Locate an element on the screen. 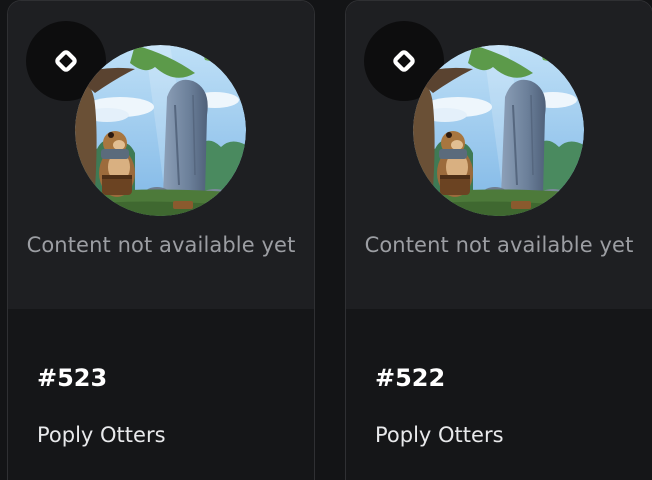  token-id: #523 is located at coordinates (72, 378).